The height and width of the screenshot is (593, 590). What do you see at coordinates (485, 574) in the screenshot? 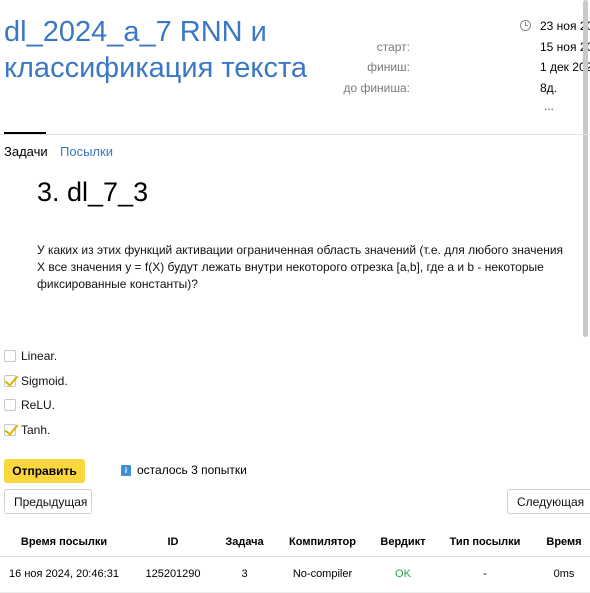
I see `cell-type: -` at bounding box center [485, 574].